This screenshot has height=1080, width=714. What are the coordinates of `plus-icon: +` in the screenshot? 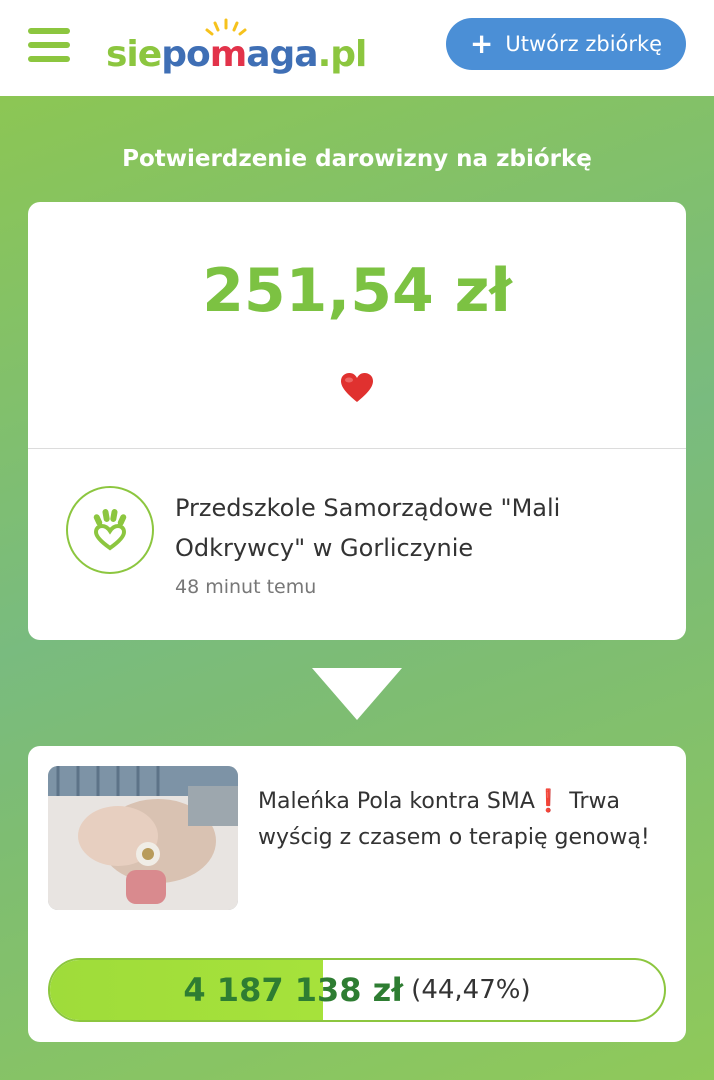 It's located at (481, 43).